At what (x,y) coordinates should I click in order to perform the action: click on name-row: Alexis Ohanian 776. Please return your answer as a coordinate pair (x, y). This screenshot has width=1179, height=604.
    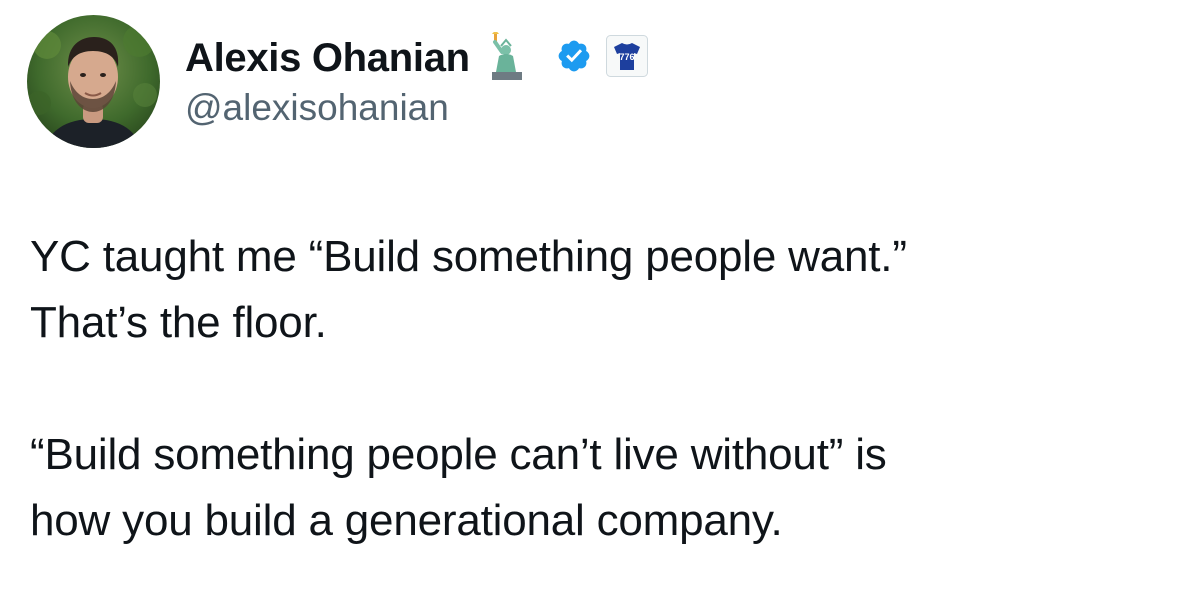
    Looking at the image, I should click on (416, 58).